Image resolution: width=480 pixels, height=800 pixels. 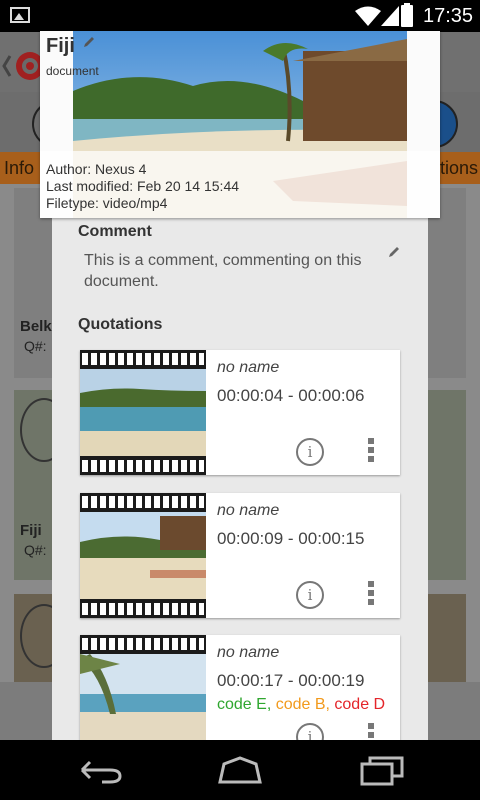 What do you see at coordinates (72, 71) in the screenshot?
I see `document-type: document` at bounding box center [72, 71].